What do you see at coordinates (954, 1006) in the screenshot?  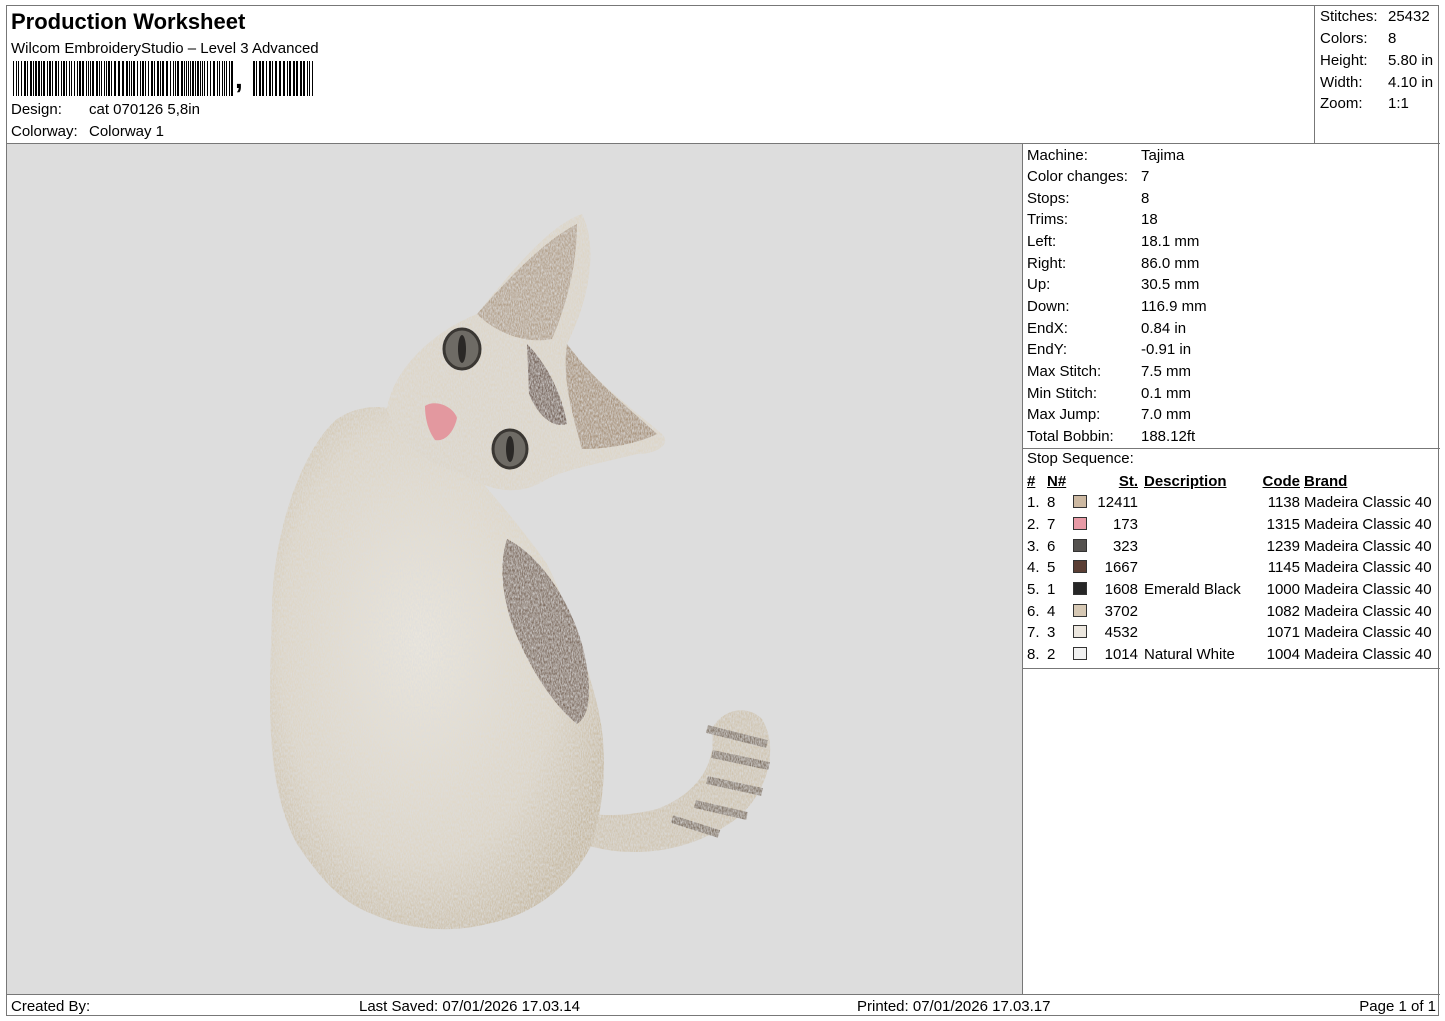 I see `printed-date: Printed: 07/01/2026 17.03.17` at bounding box center [954, 1006].